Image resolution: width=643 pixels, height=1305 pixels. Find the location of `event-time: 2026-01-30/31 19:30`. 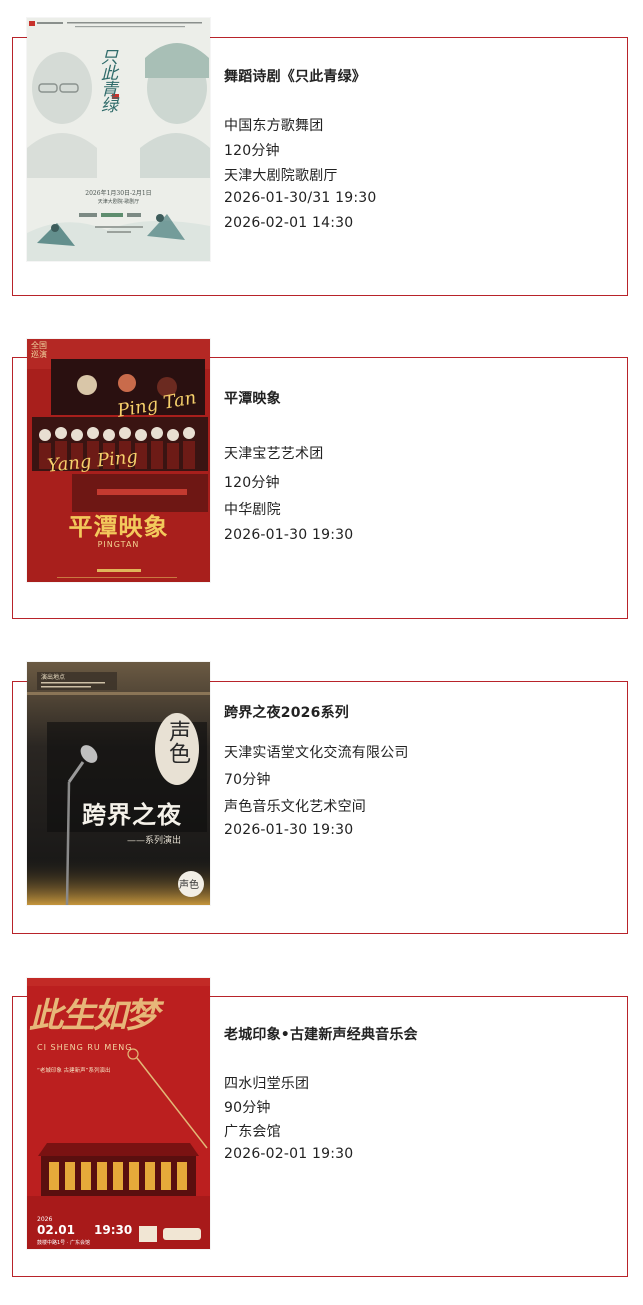

event-time: 2026-01-30/31 19:30 is located at coordinates (300, 198).